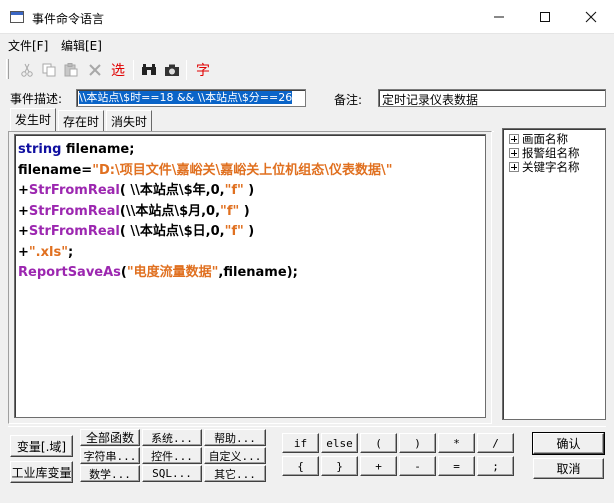 Image resolution: width=614 pixels, height=503 pixels. Describe the element at coordinates (300, 466) in the screenshot. I see `op-lbrace-button: {` at that location.